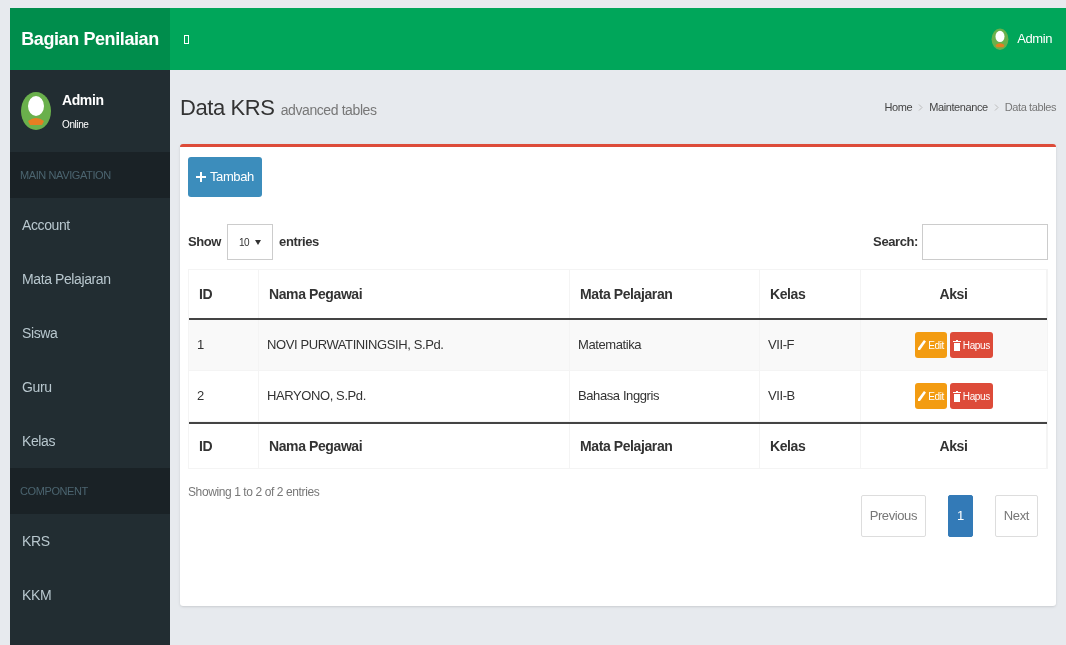 The height and width of the screenshot is (645, 1066). Describe the element at coordinates (254, 492) in the screenshot. I see `table-info: Showing 1 to 2 of 2 entries` at that location.